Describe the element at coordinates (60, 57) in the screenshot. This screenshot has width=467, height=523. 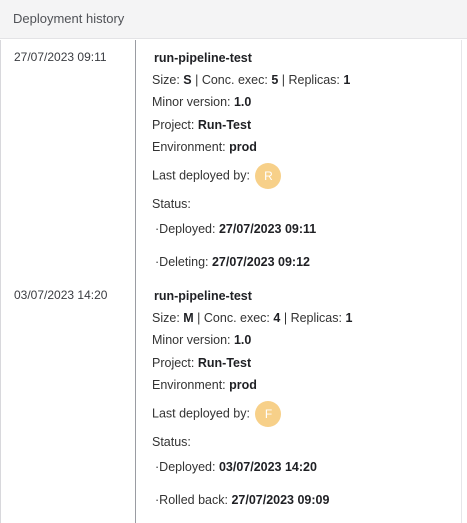
I see `entry-date: 27/07/2023 09:11` at that location.